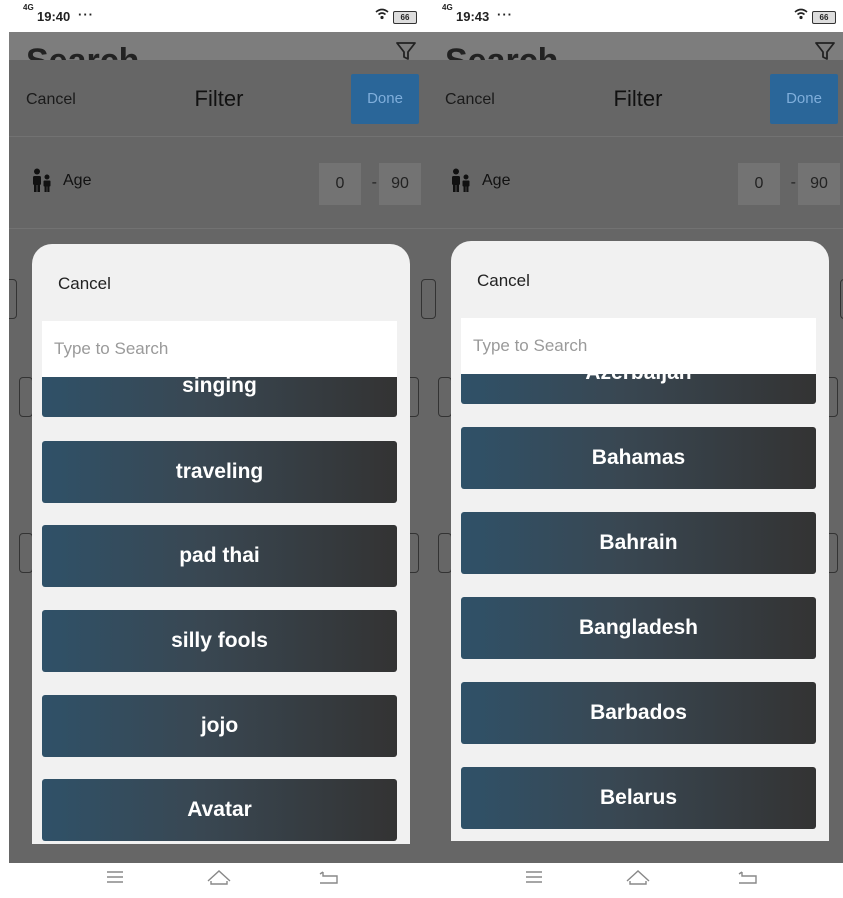 This screenshot has height=898, width=843. What do you see at coordinates (219, 472) in the screenshot?
I see `option-button: traveling` at bounding box center [219, 472].